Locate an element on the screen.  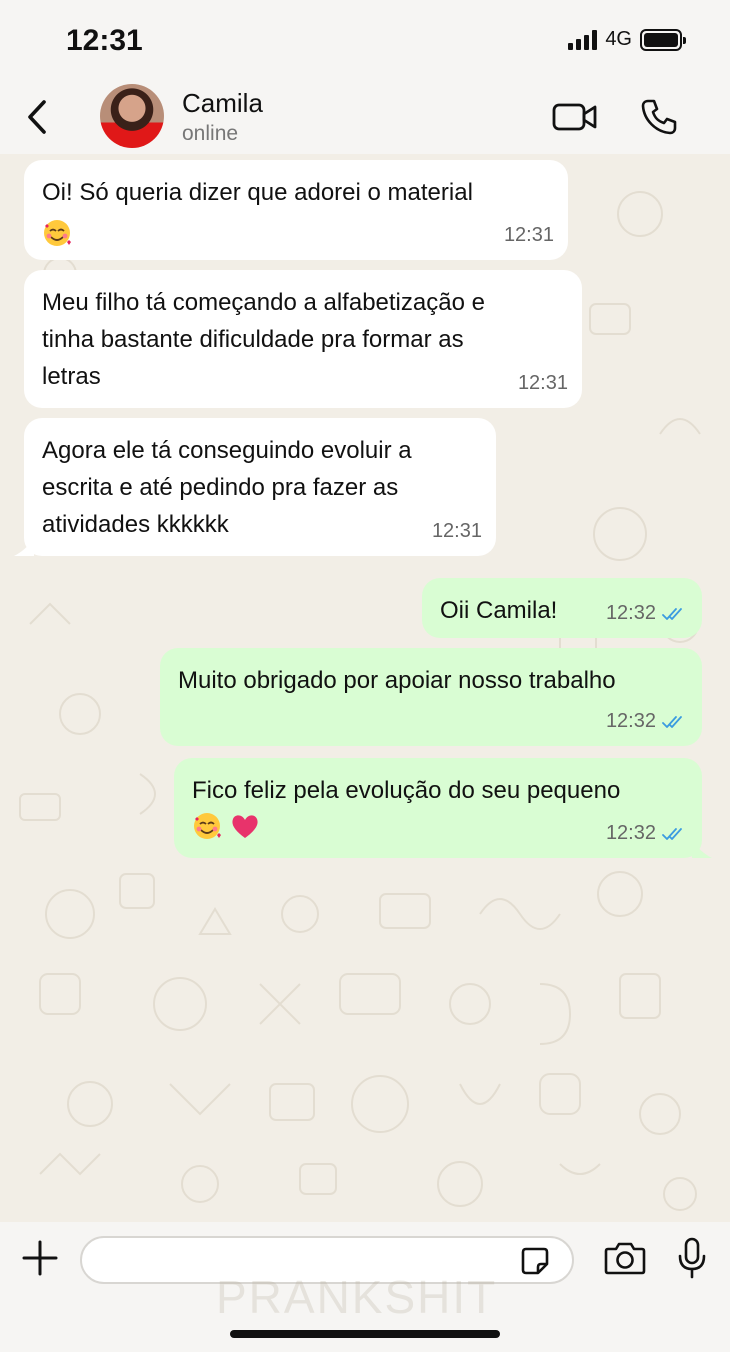
network-label: 4G is located at coordinates (618, 39).